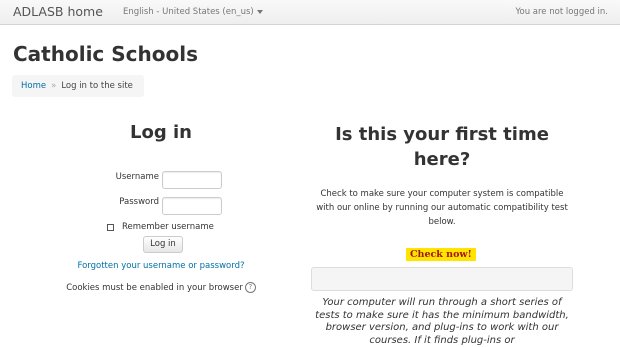 The width and height of the screenshot is (620, 347). I want to click on language-menu: English - United States (en_us), so click(193, 12).